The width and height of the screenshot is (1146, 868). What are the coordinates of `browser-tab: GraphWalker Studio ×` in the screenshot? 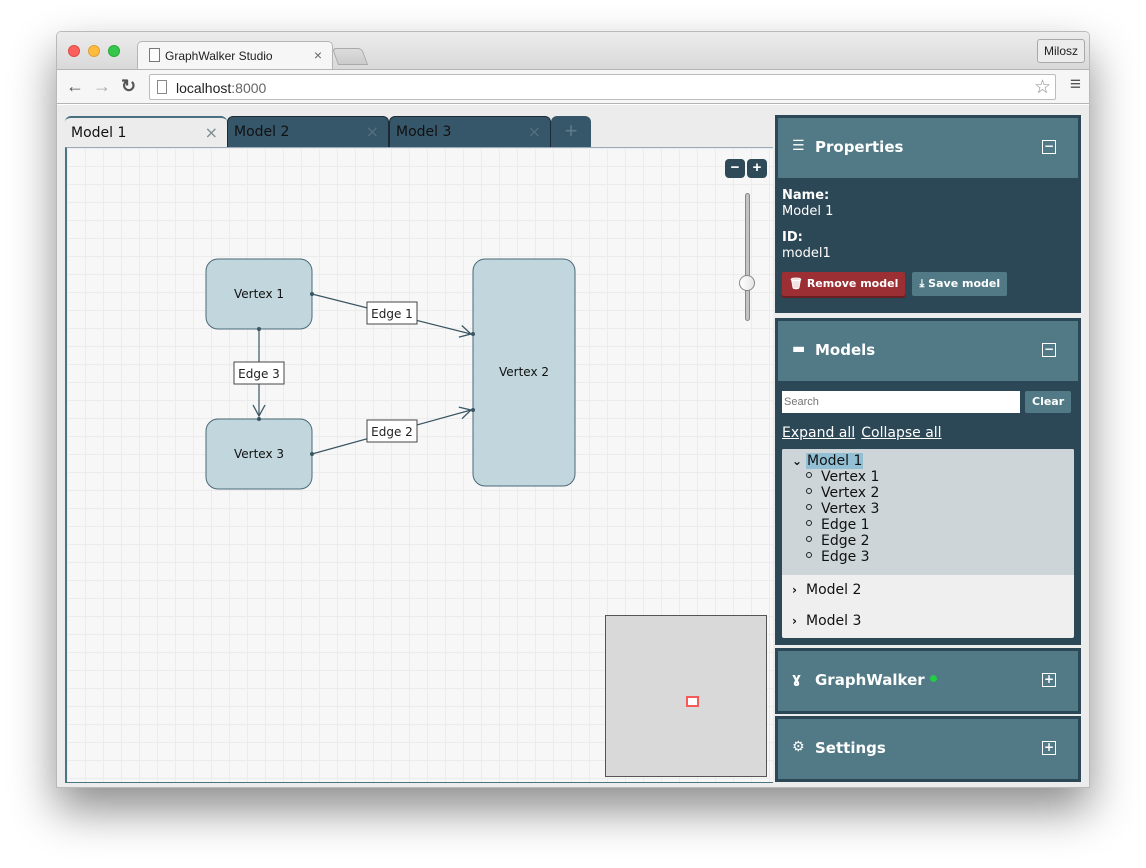 It's located at (235, 55).